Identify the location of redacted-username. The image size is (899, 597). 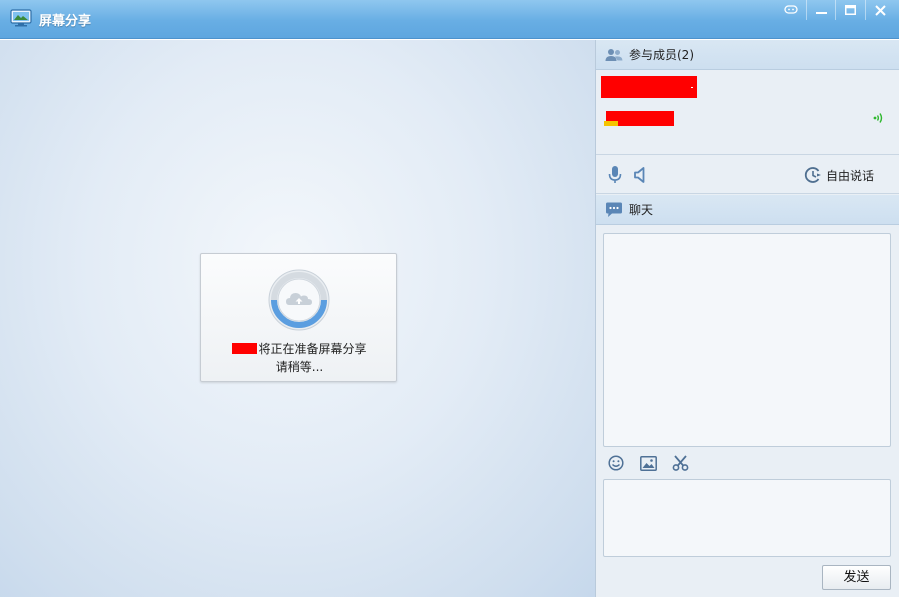
(245, 348).